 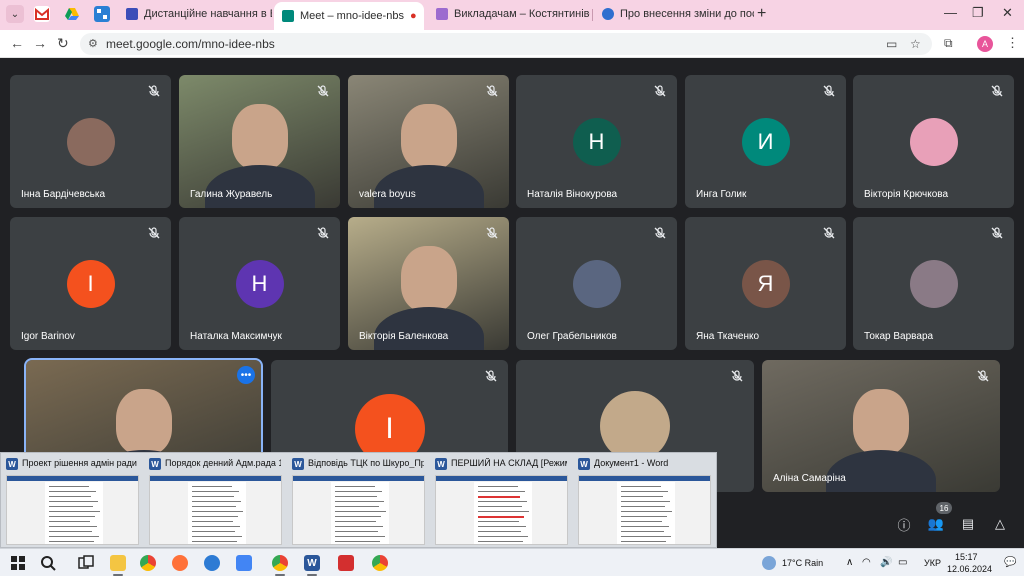 I want to click on participant-tile: I Igor Barinov, so click(x=90, y=283).